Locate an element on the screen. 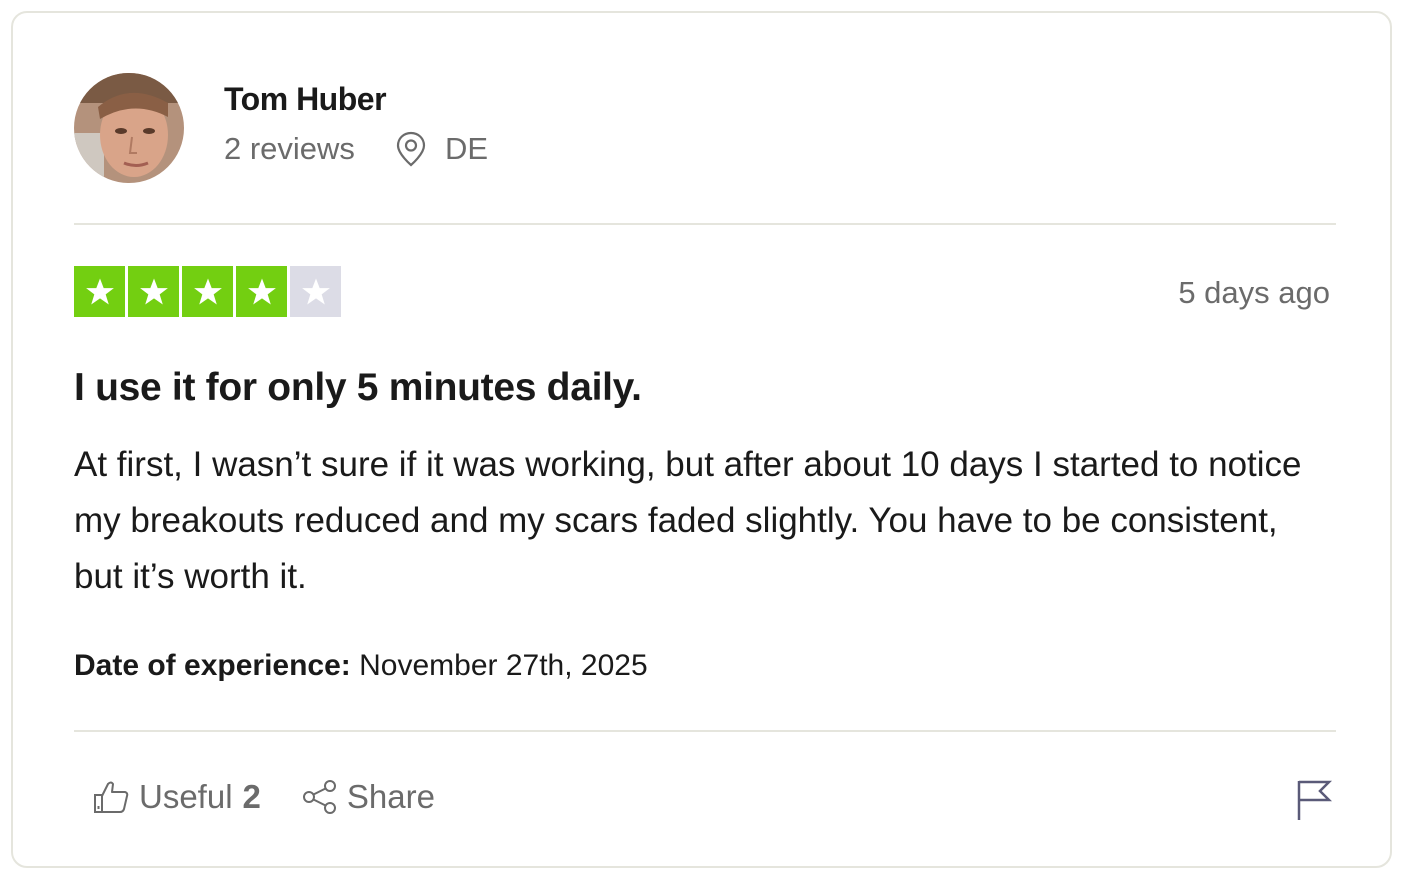  reviewer-name: Tom Huber is located at coordinates (305, 99).